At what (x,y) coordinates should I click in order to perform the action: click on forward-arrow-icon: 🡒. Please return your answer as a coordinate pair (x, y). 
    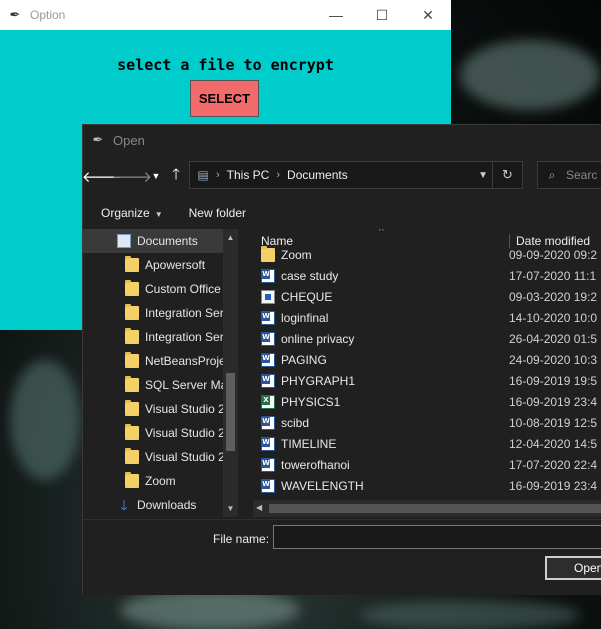
    Looking at the image, I should click on (132, 176).